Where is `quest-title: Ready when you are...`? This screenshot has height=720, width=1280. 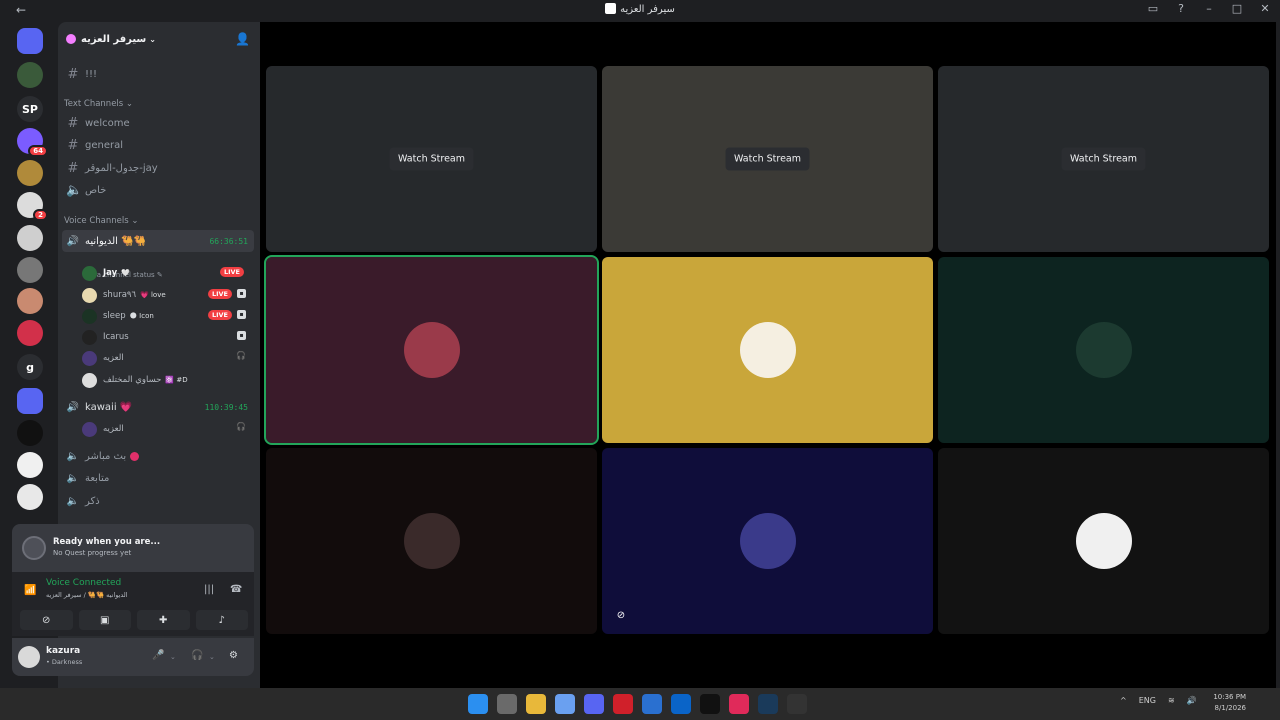 quest-title: Ready when you are... is located at coordinates (107, 542).